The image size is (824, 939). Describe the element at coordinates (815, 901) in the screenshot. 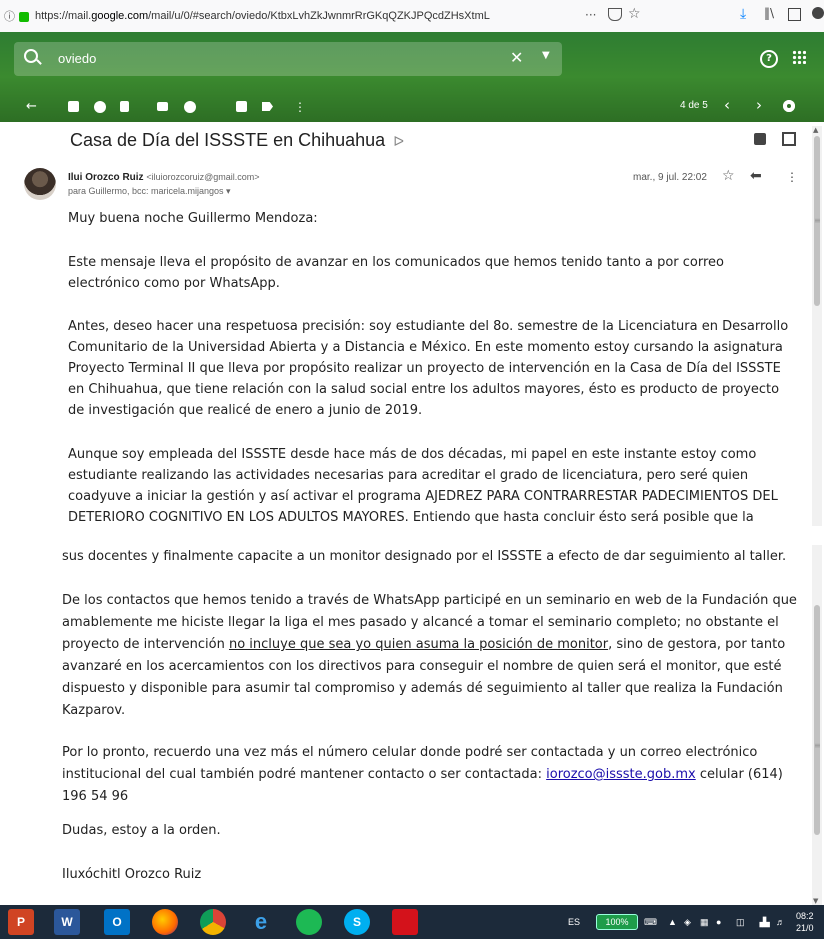

I see `scroll-down-icon: ▼` at that location.